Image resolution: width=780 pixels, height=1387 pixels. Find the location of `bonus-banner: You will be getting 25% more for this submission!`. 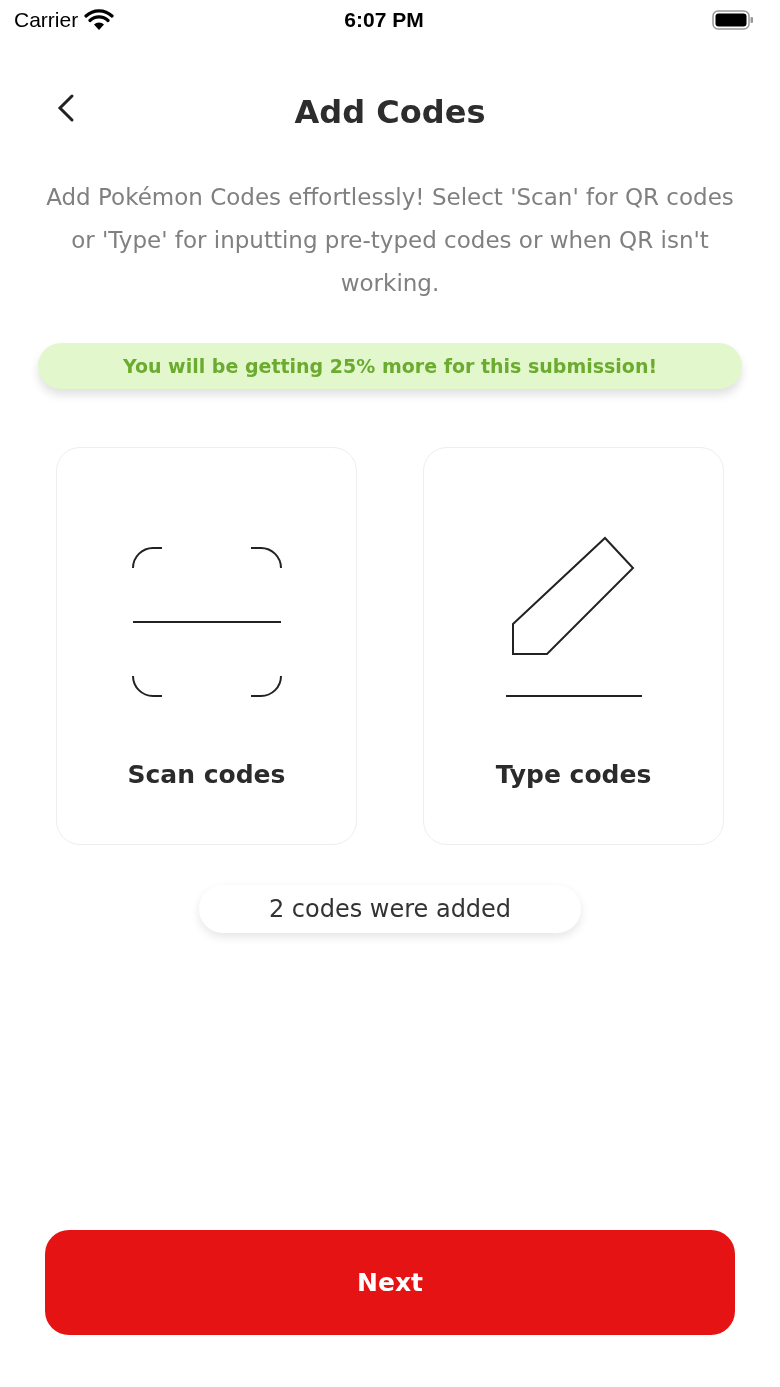

bonus-banner: You will be getting 25% more for this submission! is located at coordinates (390, 366).